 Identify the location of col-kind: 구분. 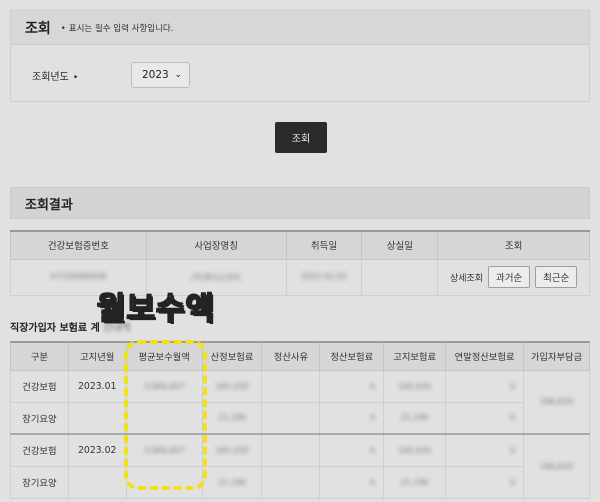
(39, 356).